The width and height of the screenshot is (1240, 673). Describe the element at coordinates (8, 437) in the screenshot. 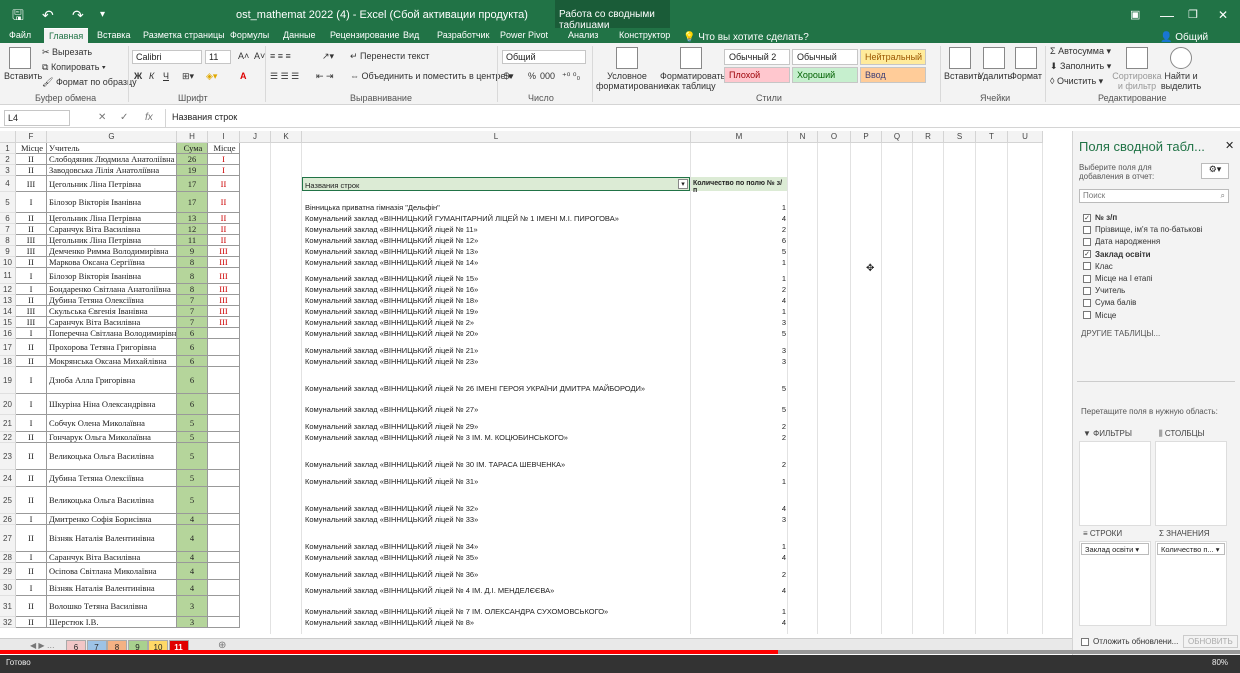

I see `row-header: 22` at that location.